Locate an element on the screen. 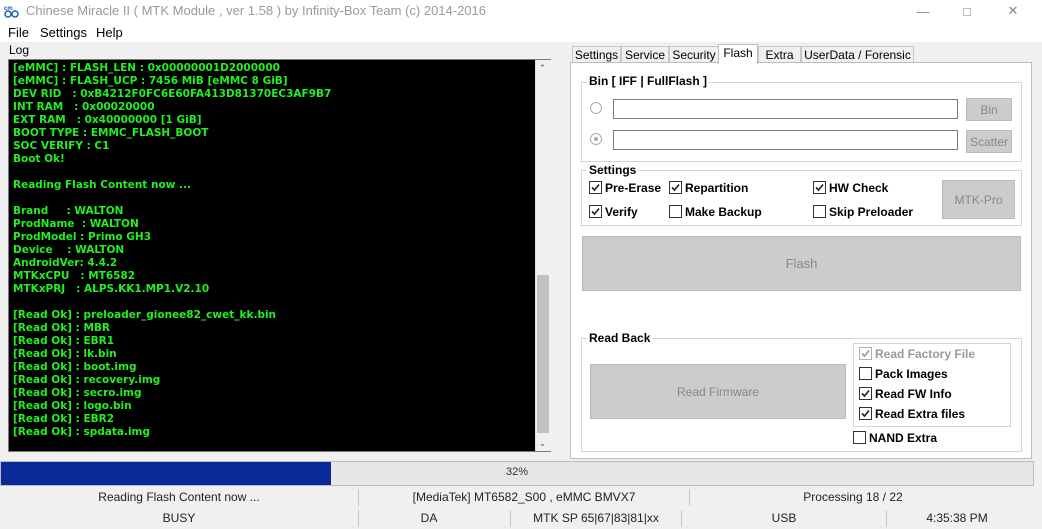 Image resolution: width=1042 pixels, height=529 pixels. infinity-logo-icon: cm is located at coordinates (12, 11).